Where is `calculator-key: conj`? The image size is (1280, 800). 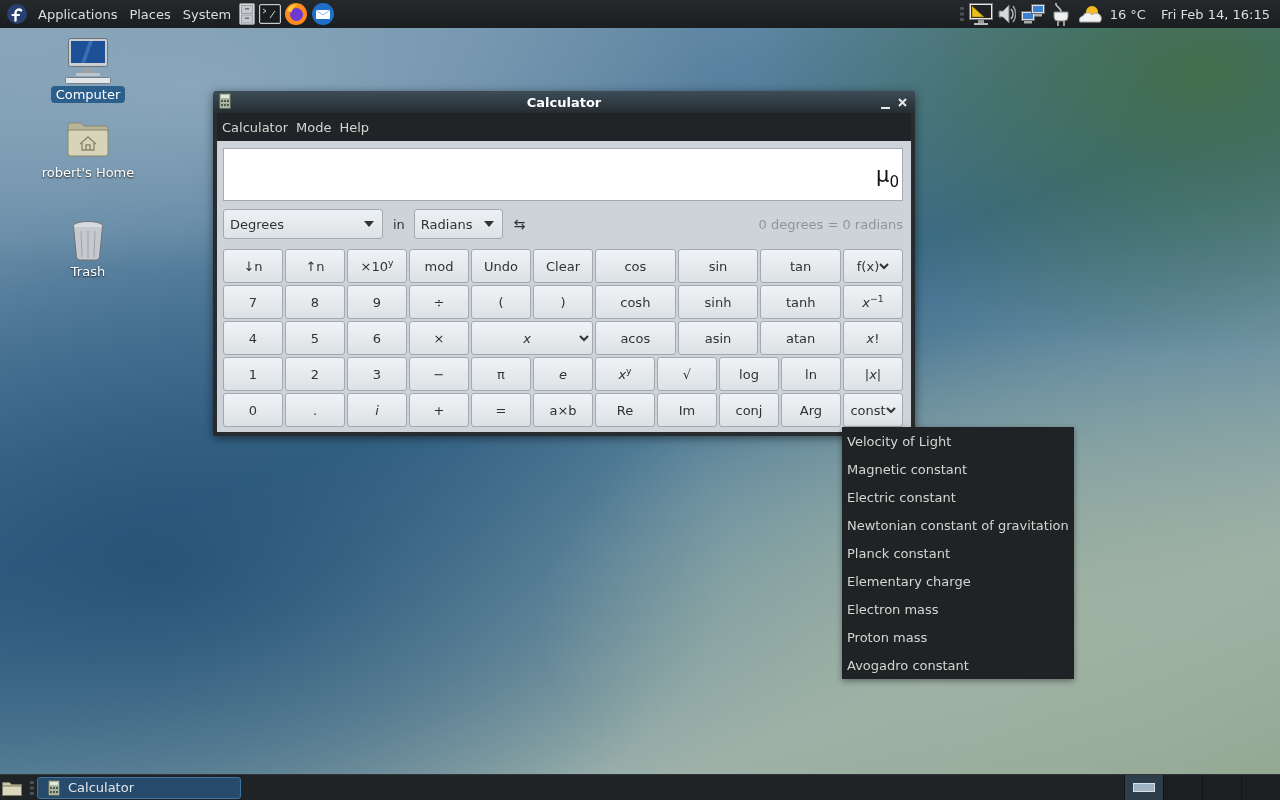 calculator-key: conj is located at coordinates (749, 410).